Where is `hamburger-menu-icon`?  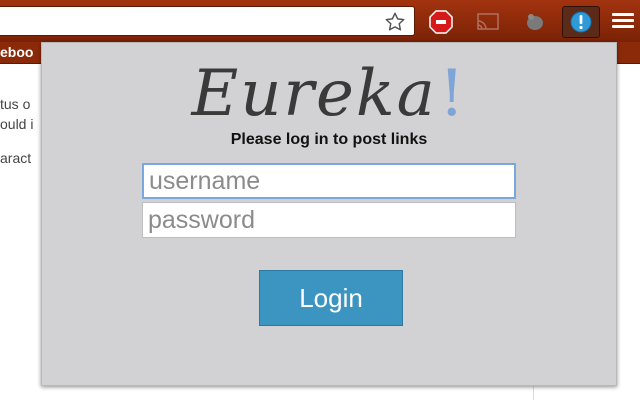
hamburger-menu-icon is located at coordinates (623, 21).